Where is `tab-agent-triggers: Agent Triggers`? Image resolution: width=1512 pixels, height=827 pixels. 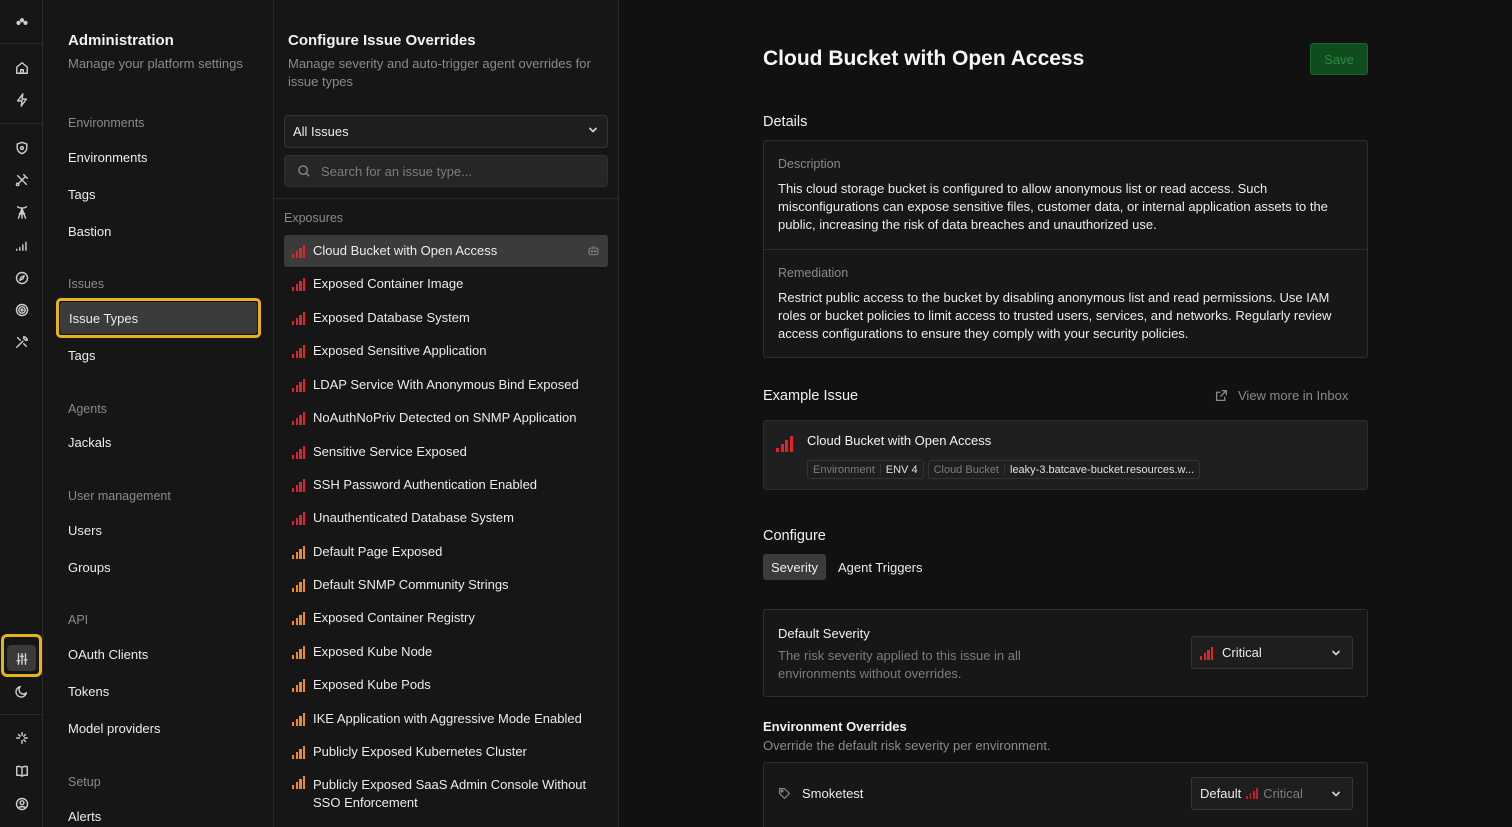 tab-agent-triggers: Agent Triggers is located at coordinates (880, 567).